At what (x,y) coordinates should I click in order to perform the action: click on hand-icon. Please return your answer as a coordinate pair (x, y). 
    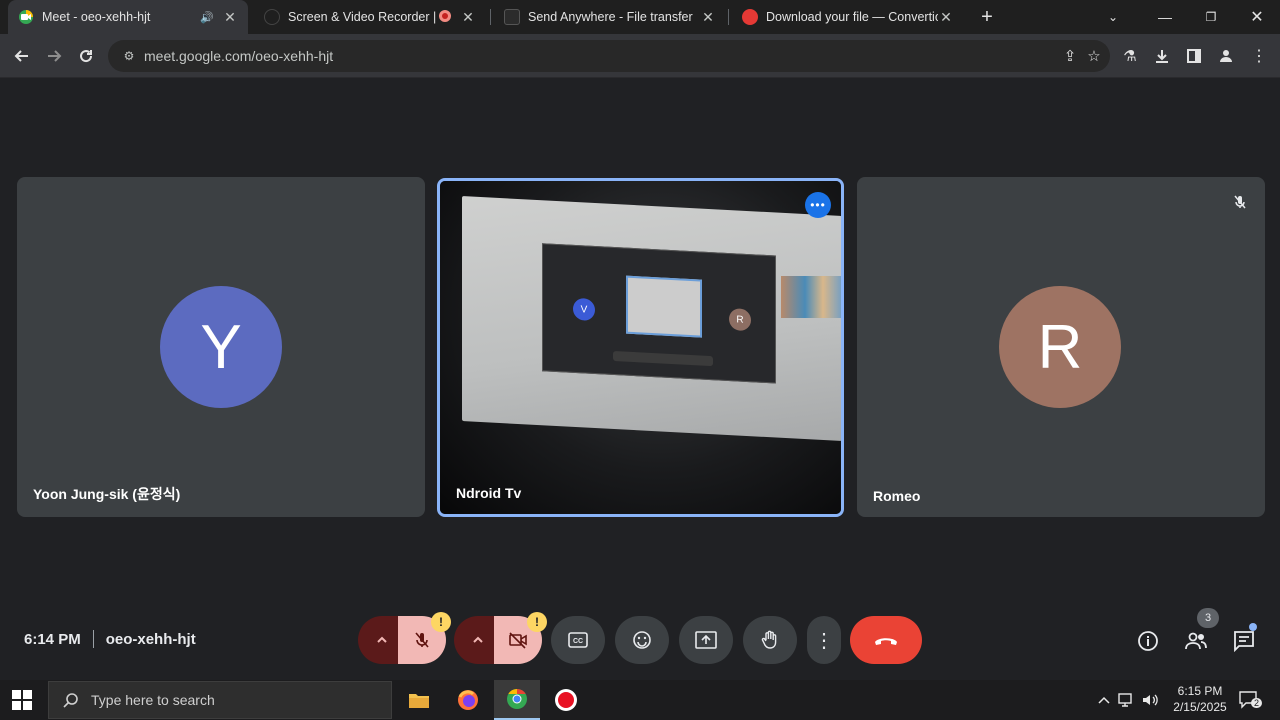
    Looking at the image, I should click on (769, 639).